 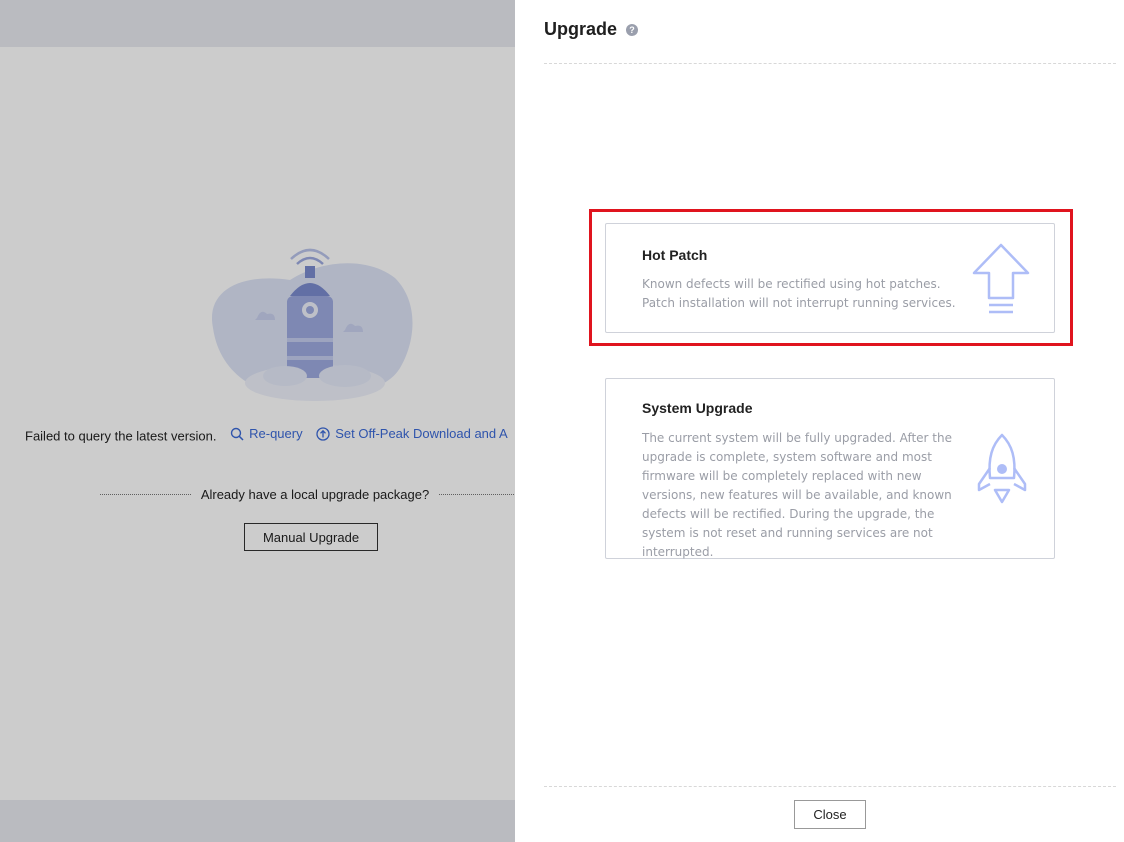 I want to click on rocket-icon, so click(x=1002, y=468).